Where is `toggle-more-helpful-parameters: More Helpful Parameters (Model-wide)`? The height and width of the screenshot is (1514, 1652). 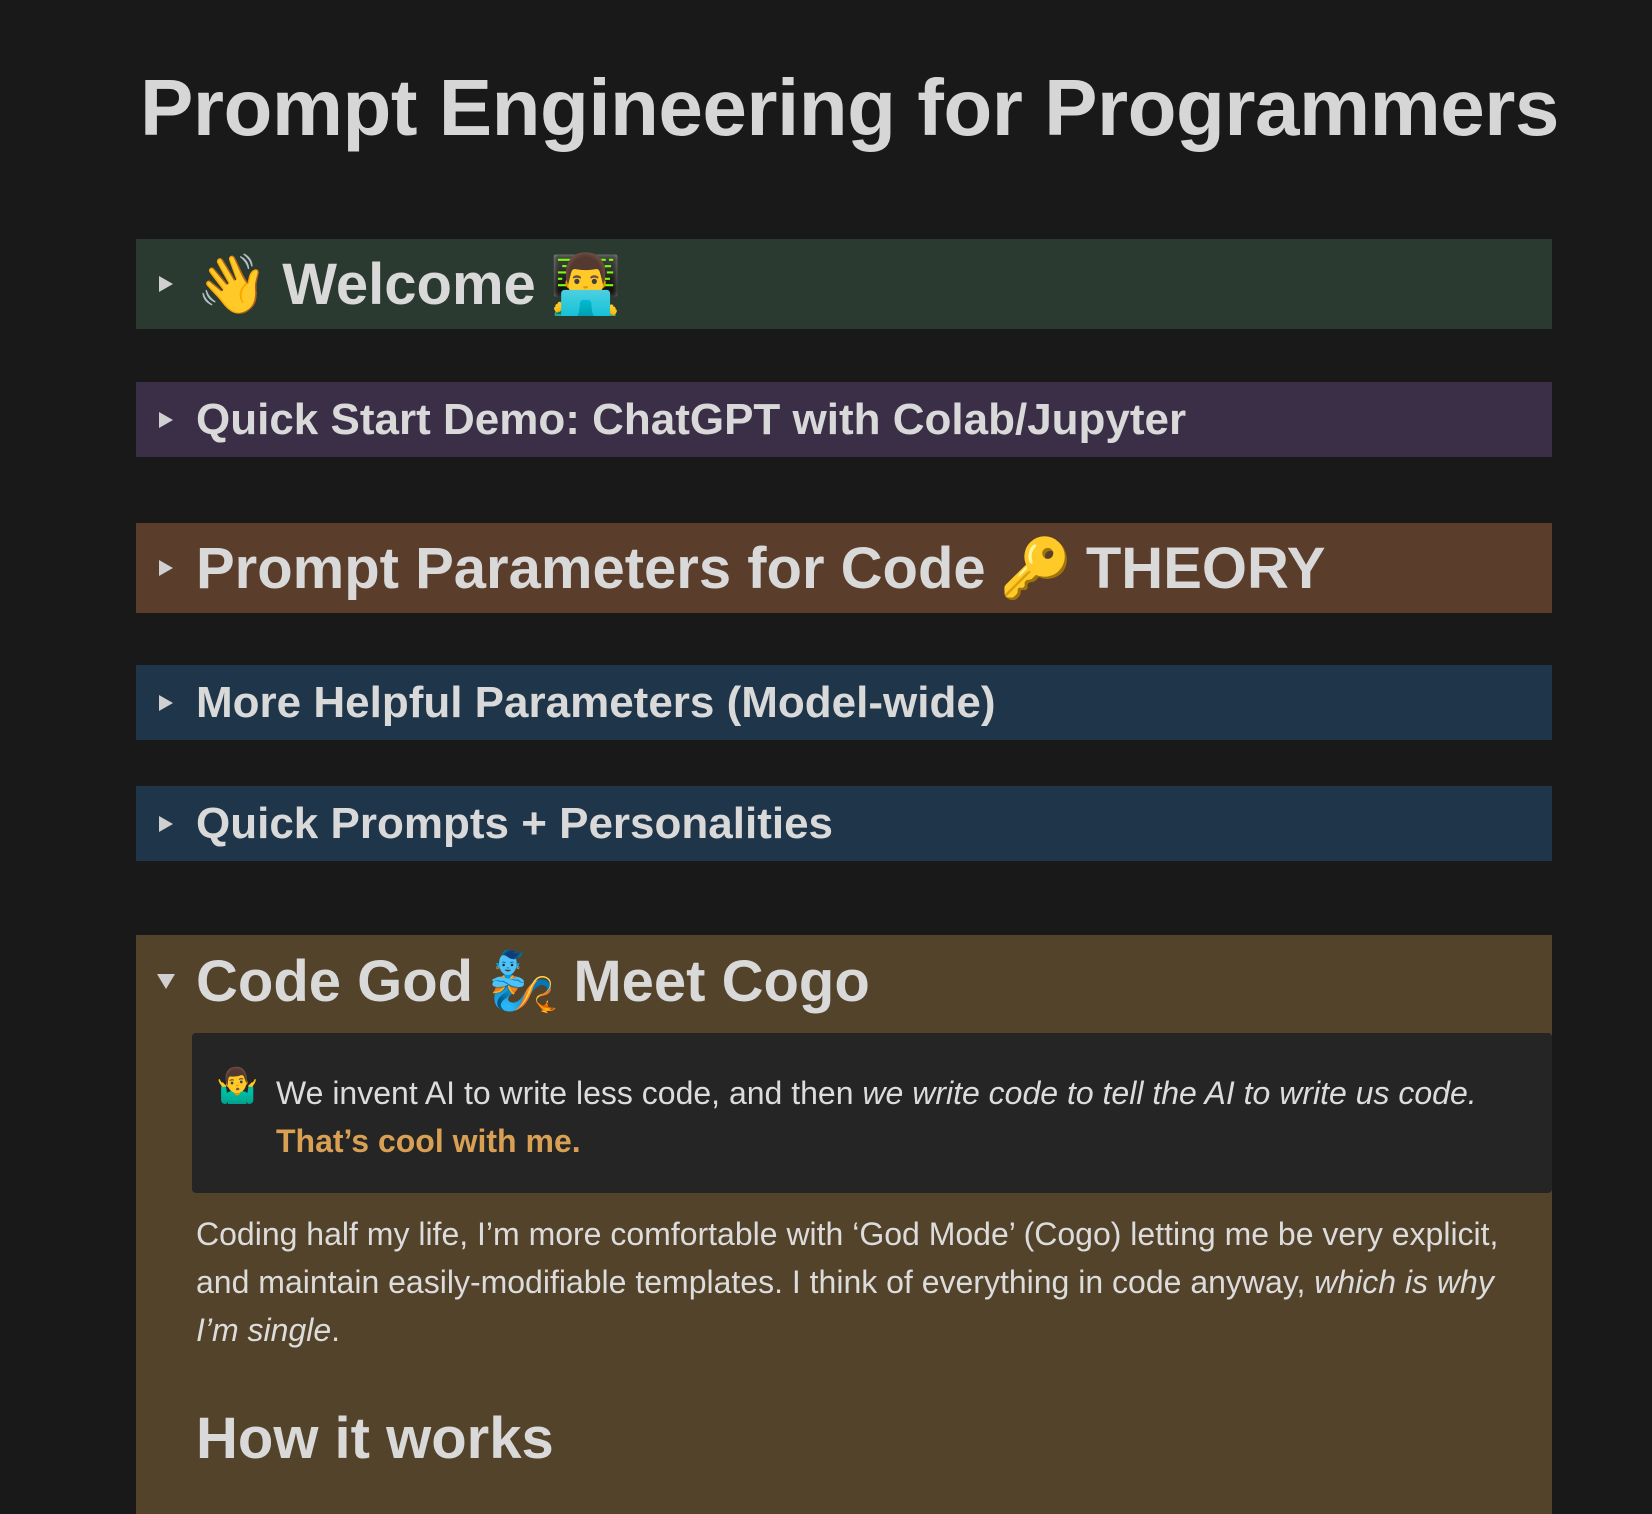 toggle-more-helpful-parameters: More Helpful Parameters (Model-wide) is located at coordinates (844, 702).